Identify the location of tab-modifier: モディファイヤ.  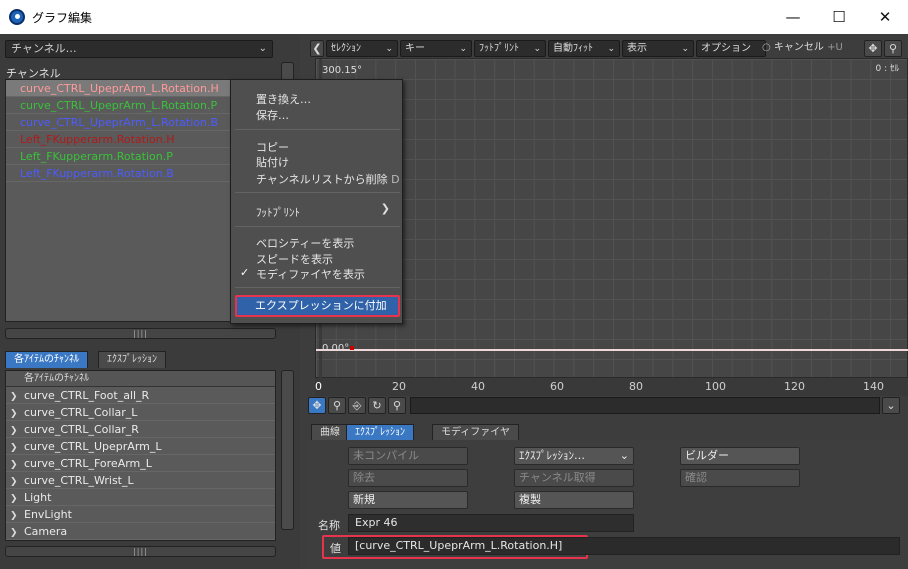
(475, 432).